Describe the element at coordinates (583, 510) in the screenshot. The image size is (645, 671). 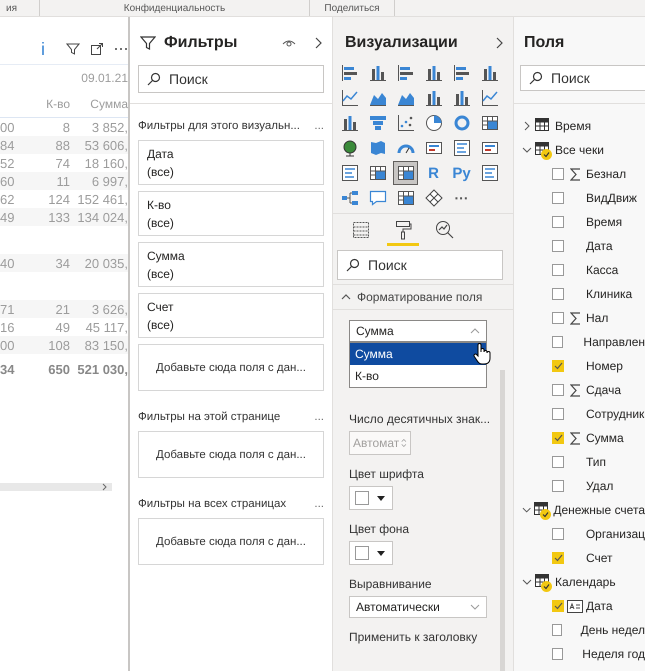
I see `table-node: Денежные счета` at that location.